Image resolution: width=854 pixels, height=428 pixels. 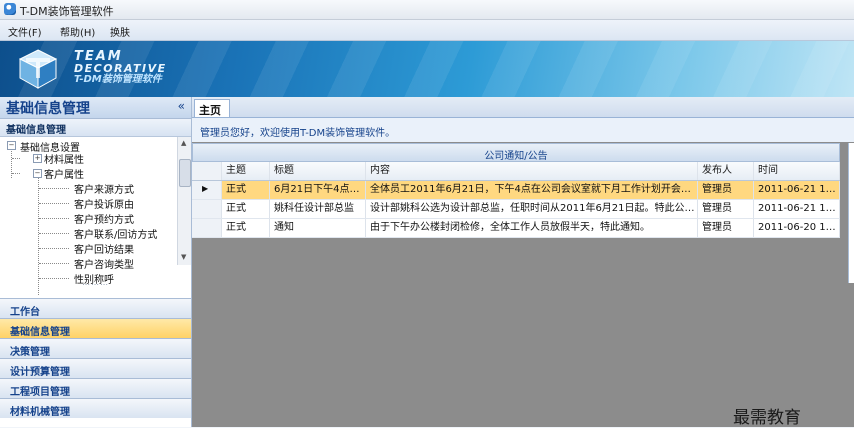 What do you see at coordinates (246, 171) in the screenshot?
I see `column-header-topic: 主题` at bounding box center [246, 171].